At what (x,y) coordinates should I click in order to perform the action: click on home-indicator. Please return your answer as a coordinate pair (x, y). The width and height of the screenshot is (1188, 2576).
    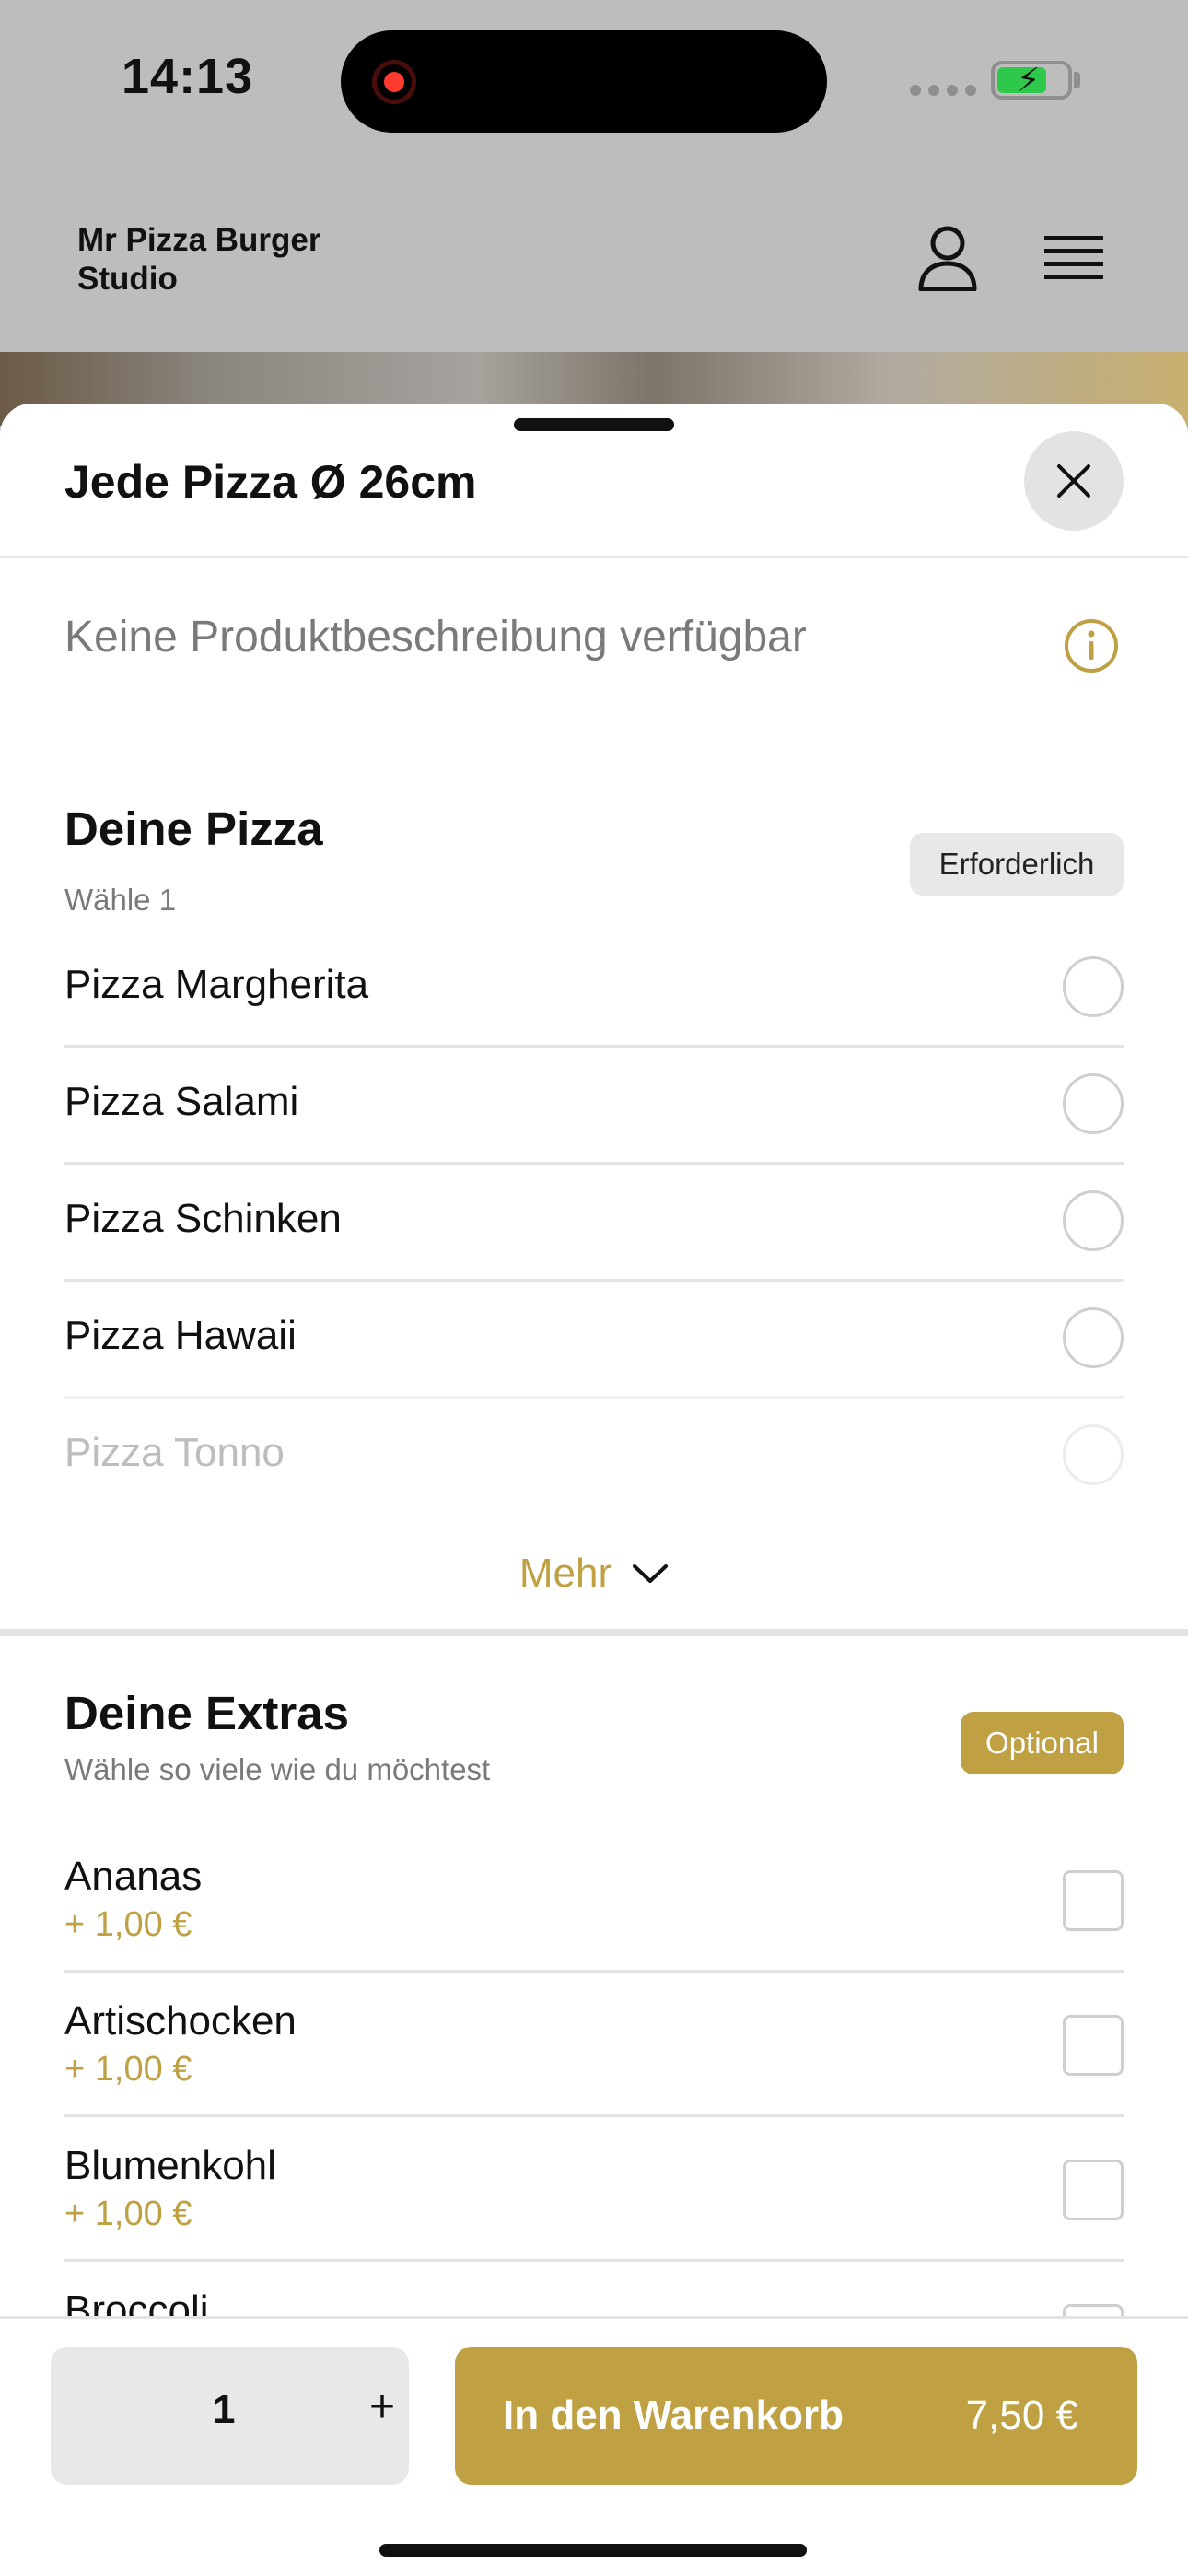
    Looking at the image, I should click on (593, 2550).